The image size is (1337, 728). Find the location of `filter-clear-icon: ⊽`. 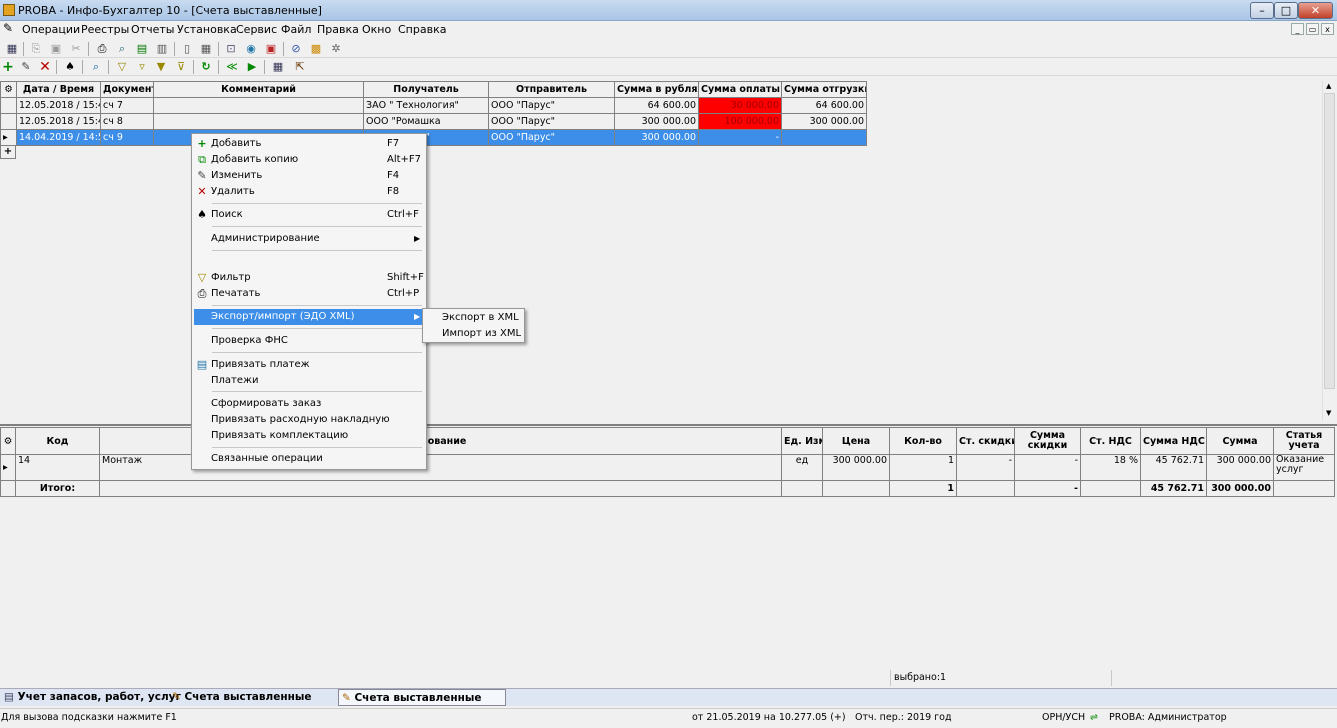

filter-clear-icon: ⊽ is located at coordinates (181, 67).